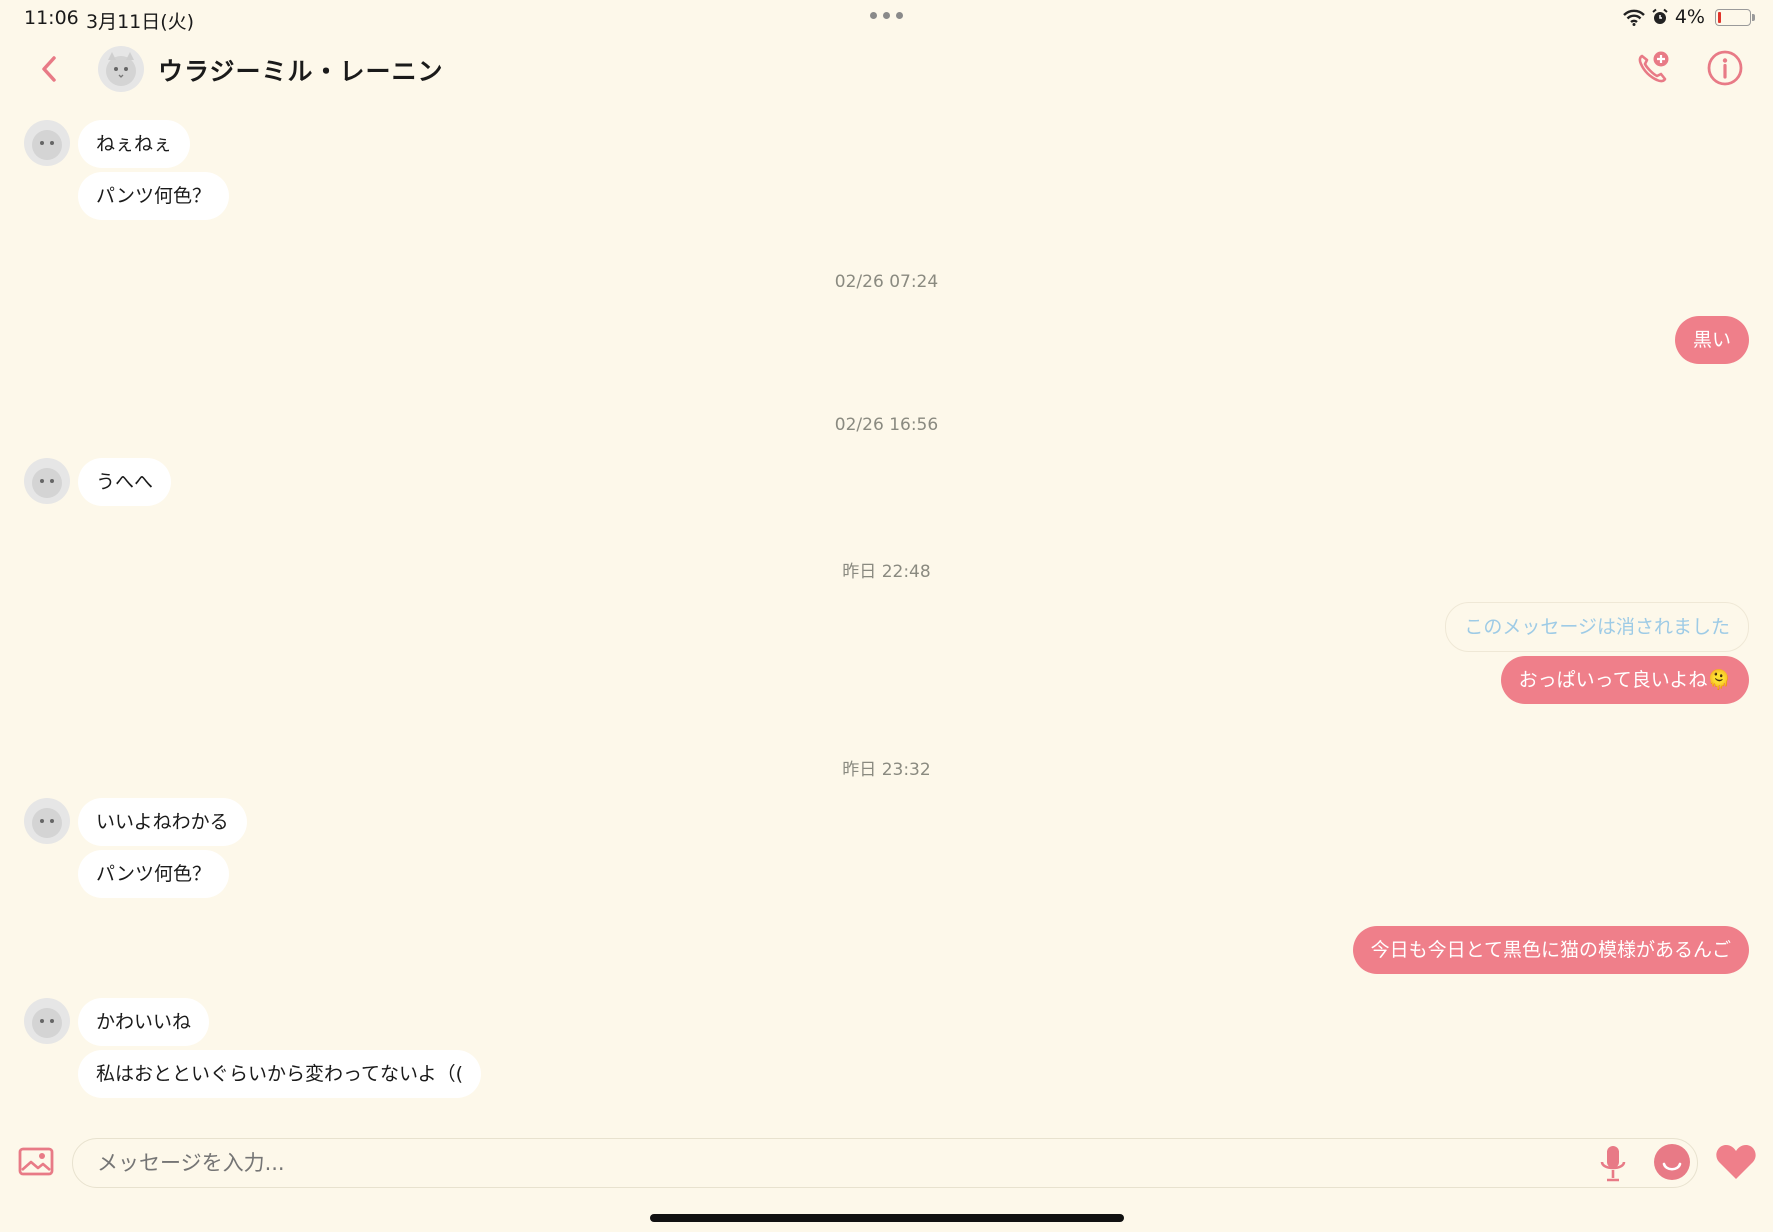 The image size is (1773, 1232). What do you see at coordinates (1672, 1162) in the screenshot?
I see `emoji-icon` at bounding box center [1672, 1162].